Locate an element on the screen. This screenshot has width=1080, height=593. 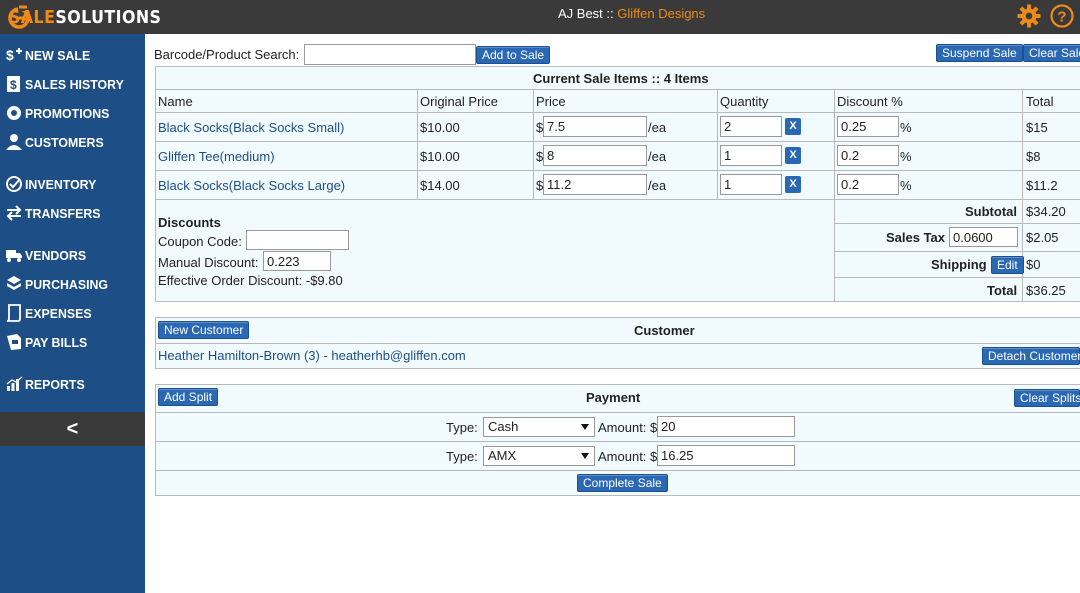
item-original-price: $14.00 is located at coordinates (440, 185).